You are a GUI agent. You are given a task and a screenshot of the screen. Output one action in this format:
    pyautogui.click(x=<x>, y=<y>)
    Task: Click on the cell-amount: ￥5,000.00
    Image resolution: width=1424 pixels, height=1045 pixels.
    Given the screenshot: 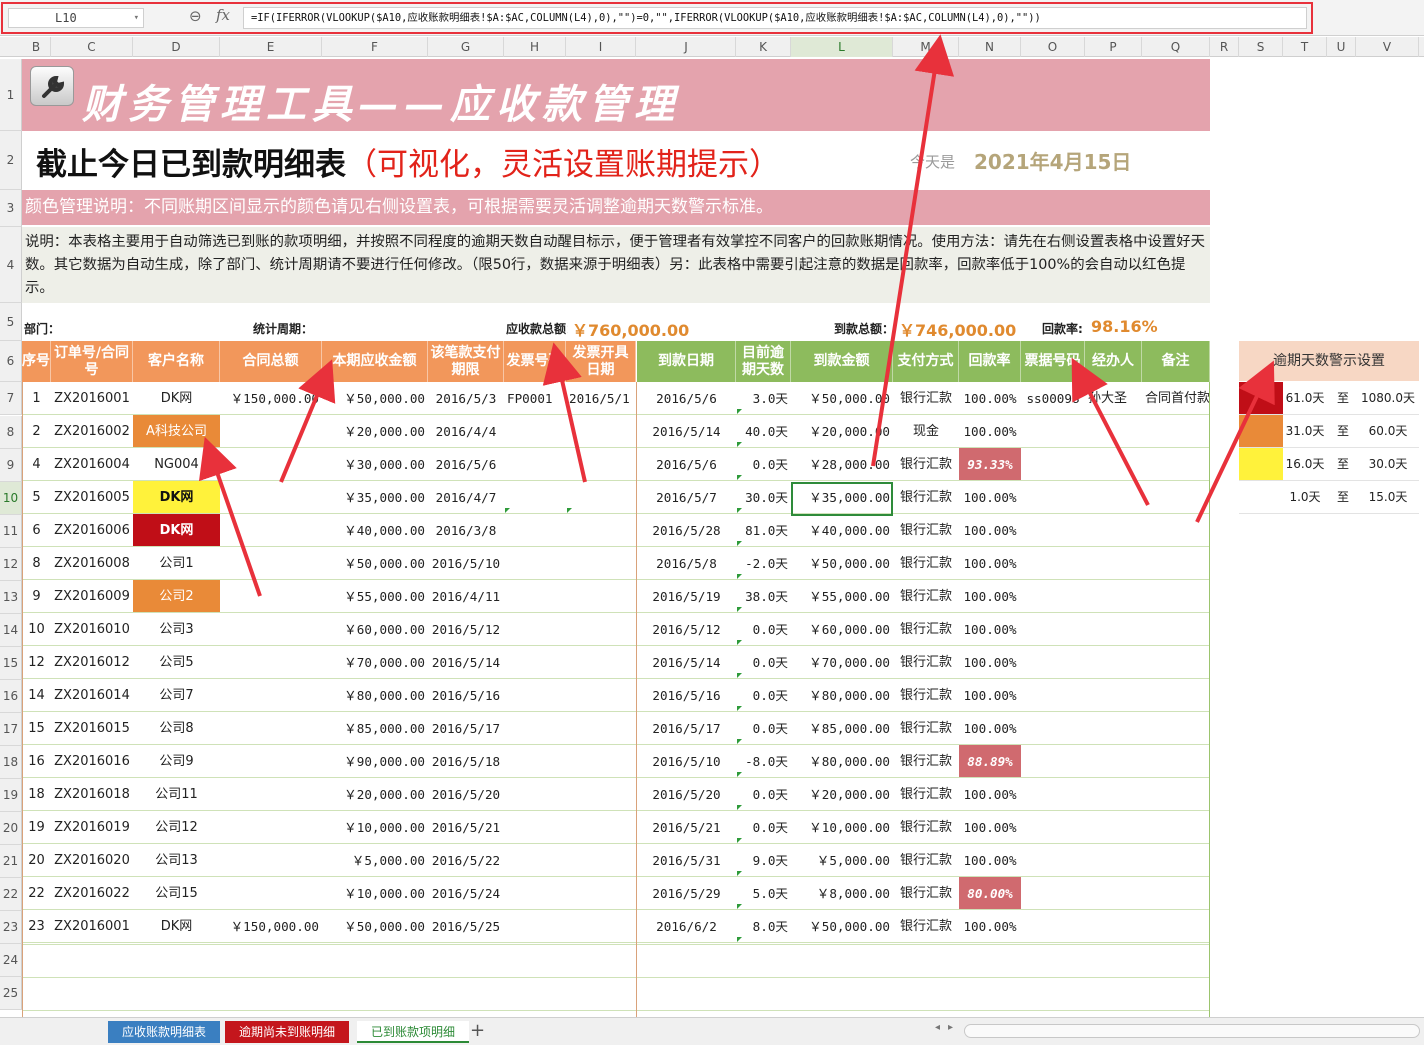 What is the action you would take?
    pyautogui.click(x=842, y=860)
    